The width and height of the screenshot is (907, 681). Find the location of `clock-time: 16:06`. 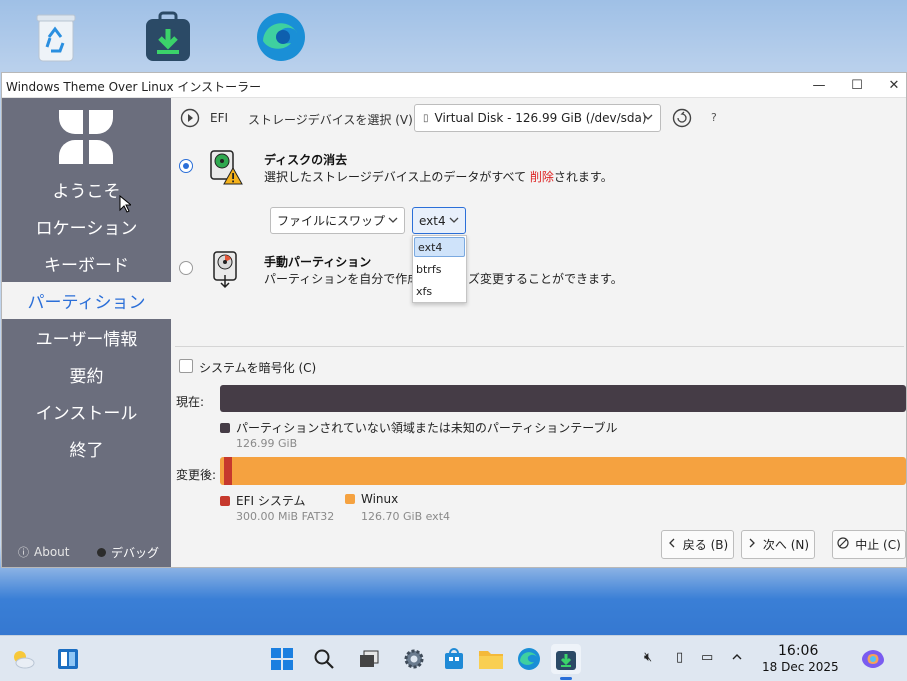

clock-time: 16:06 is located at coordinates (798, 651).